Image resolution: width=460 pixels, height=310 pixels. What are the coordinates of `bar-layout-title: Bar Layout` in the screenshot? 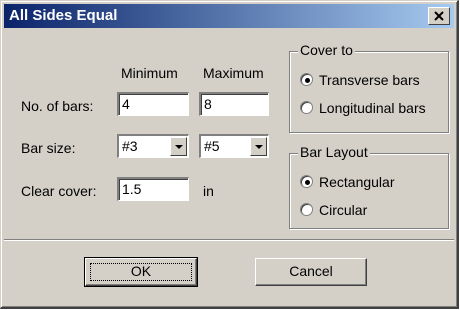 It's located at (334, 152).